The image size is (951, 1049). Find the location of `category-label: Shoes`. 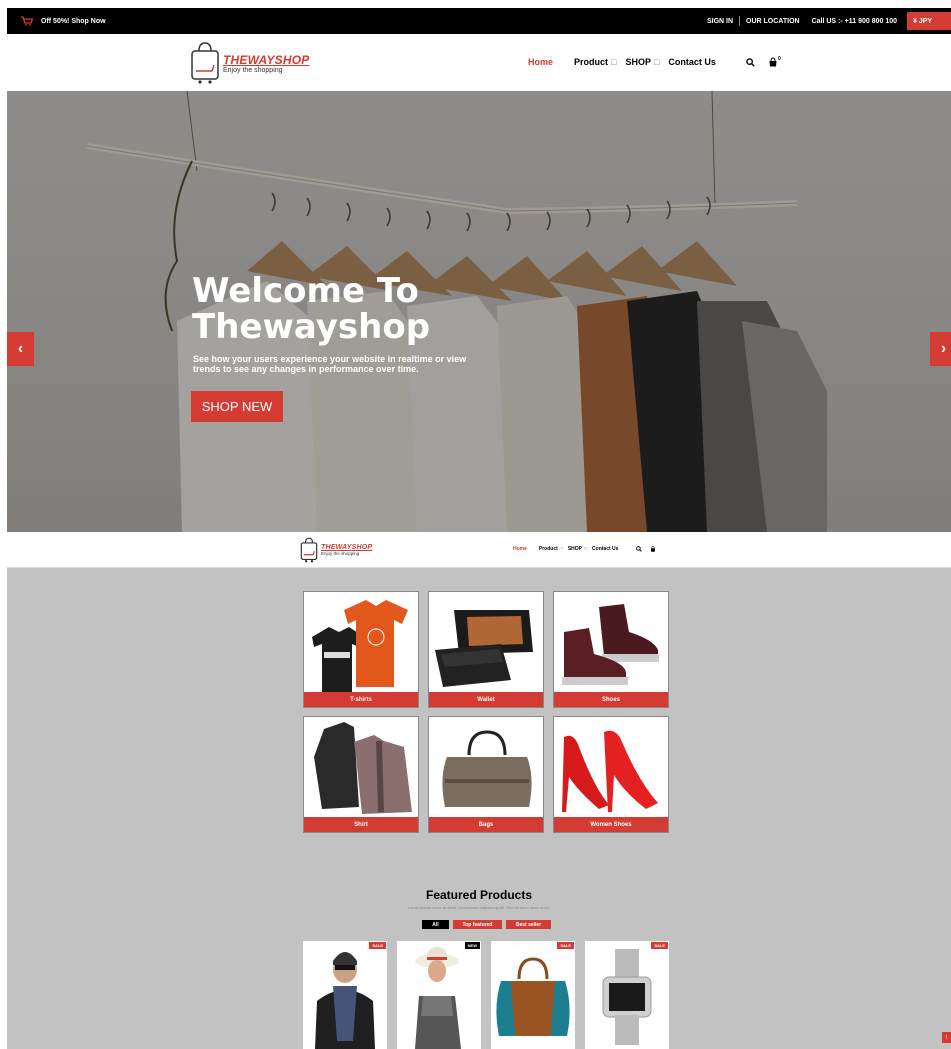

category-label: Shoes is located at coordinates (611, 699).